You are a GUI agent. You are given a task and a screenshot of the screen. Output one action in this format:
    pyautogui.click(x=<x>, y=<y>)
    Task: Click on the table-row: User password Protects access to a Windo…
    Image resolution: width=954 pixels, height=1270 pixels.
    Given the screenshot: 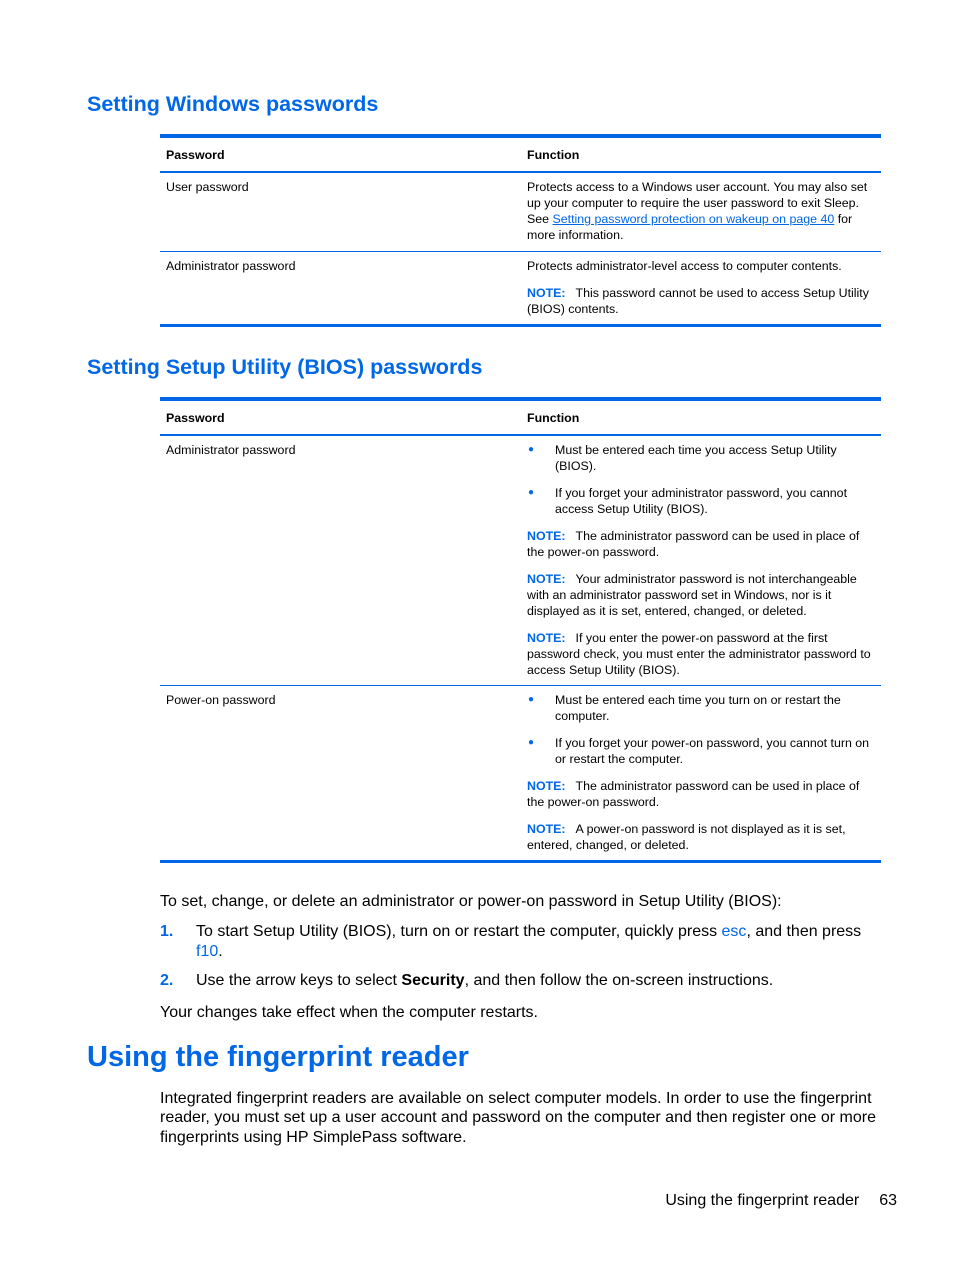 What is the action you would take?
    pyautogui.click(x=520, y=212)
    